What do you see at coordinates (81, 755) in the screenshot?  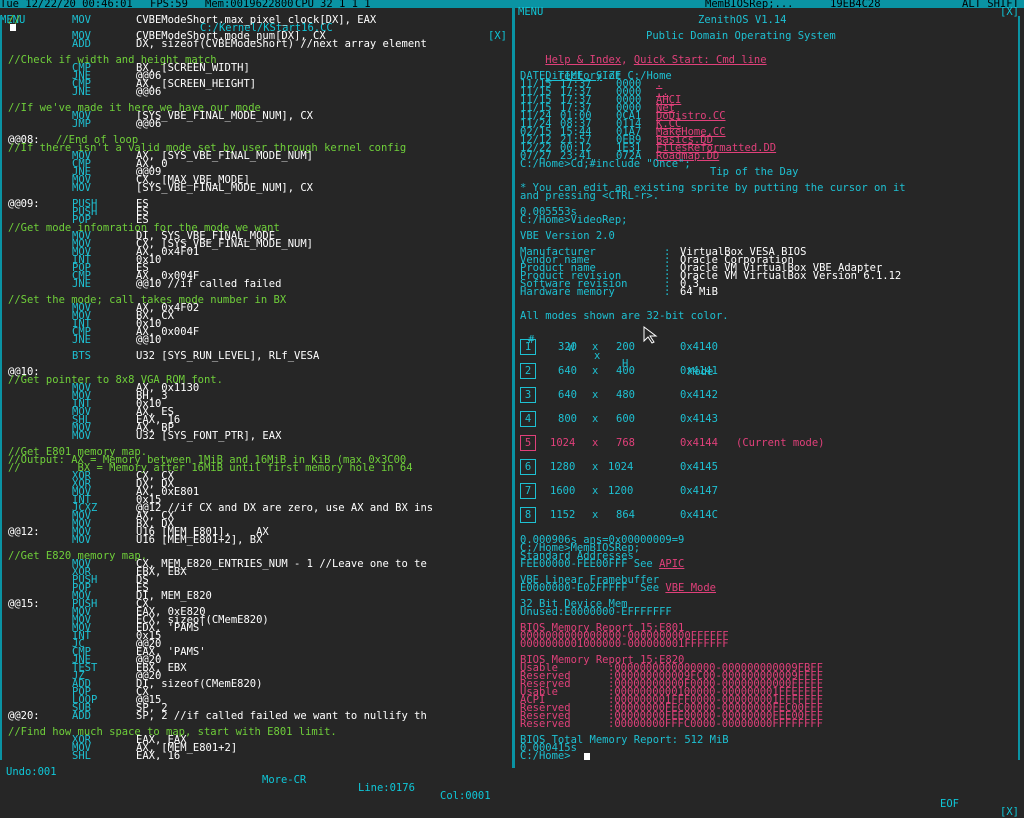 I see `code-instruction: SHL` at bounding box center [81, 755].